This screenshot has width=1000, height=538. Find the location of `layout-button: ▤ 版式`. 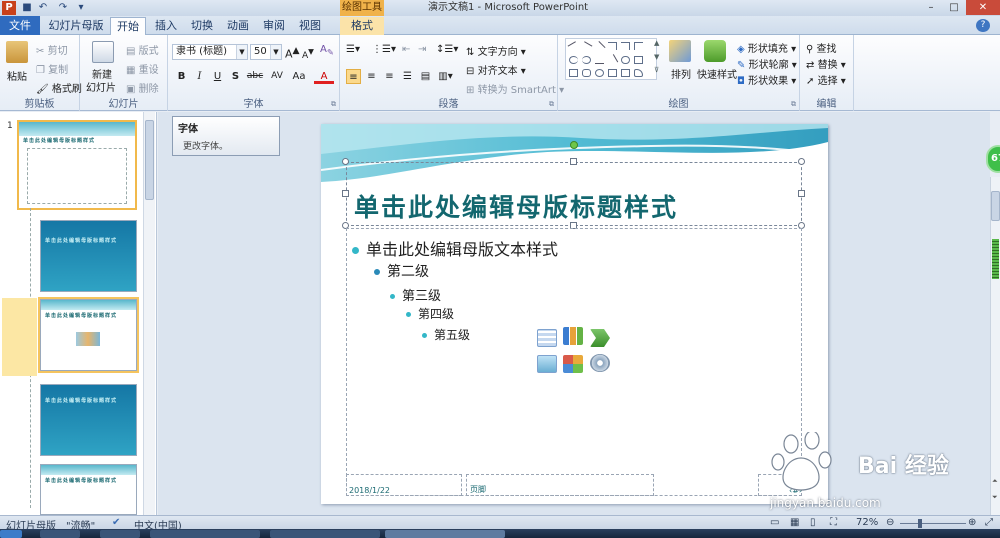

layout-button: ▤ 版式 is located at coordinates (142, 50).